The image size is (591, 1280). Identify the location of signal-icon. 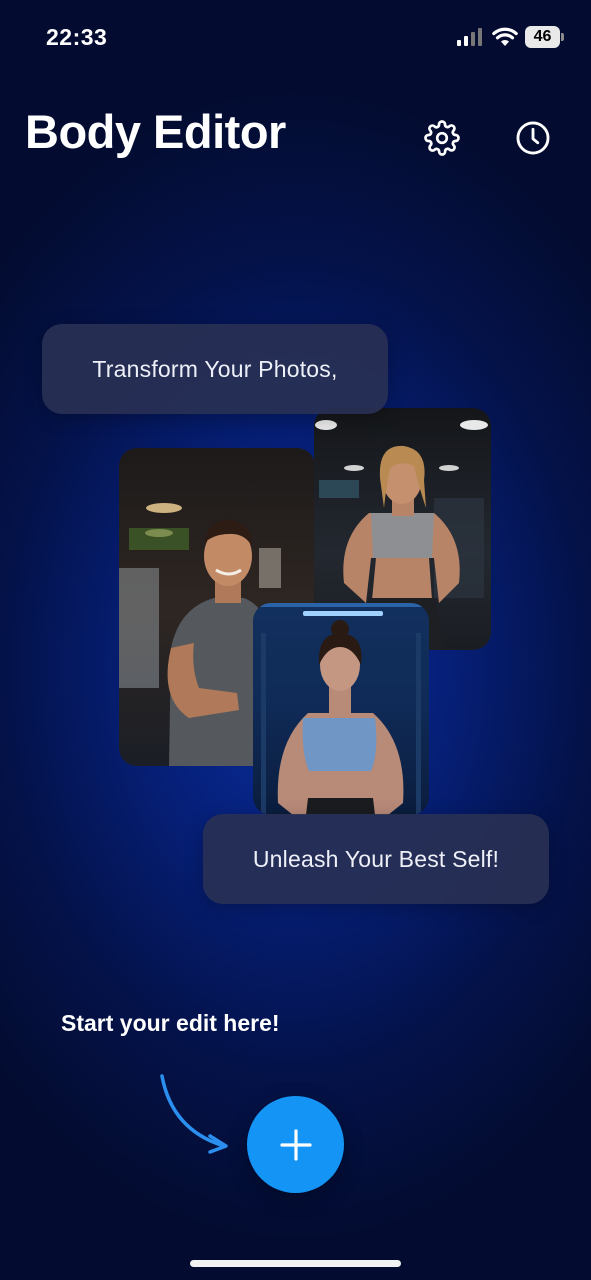
(469, 37).